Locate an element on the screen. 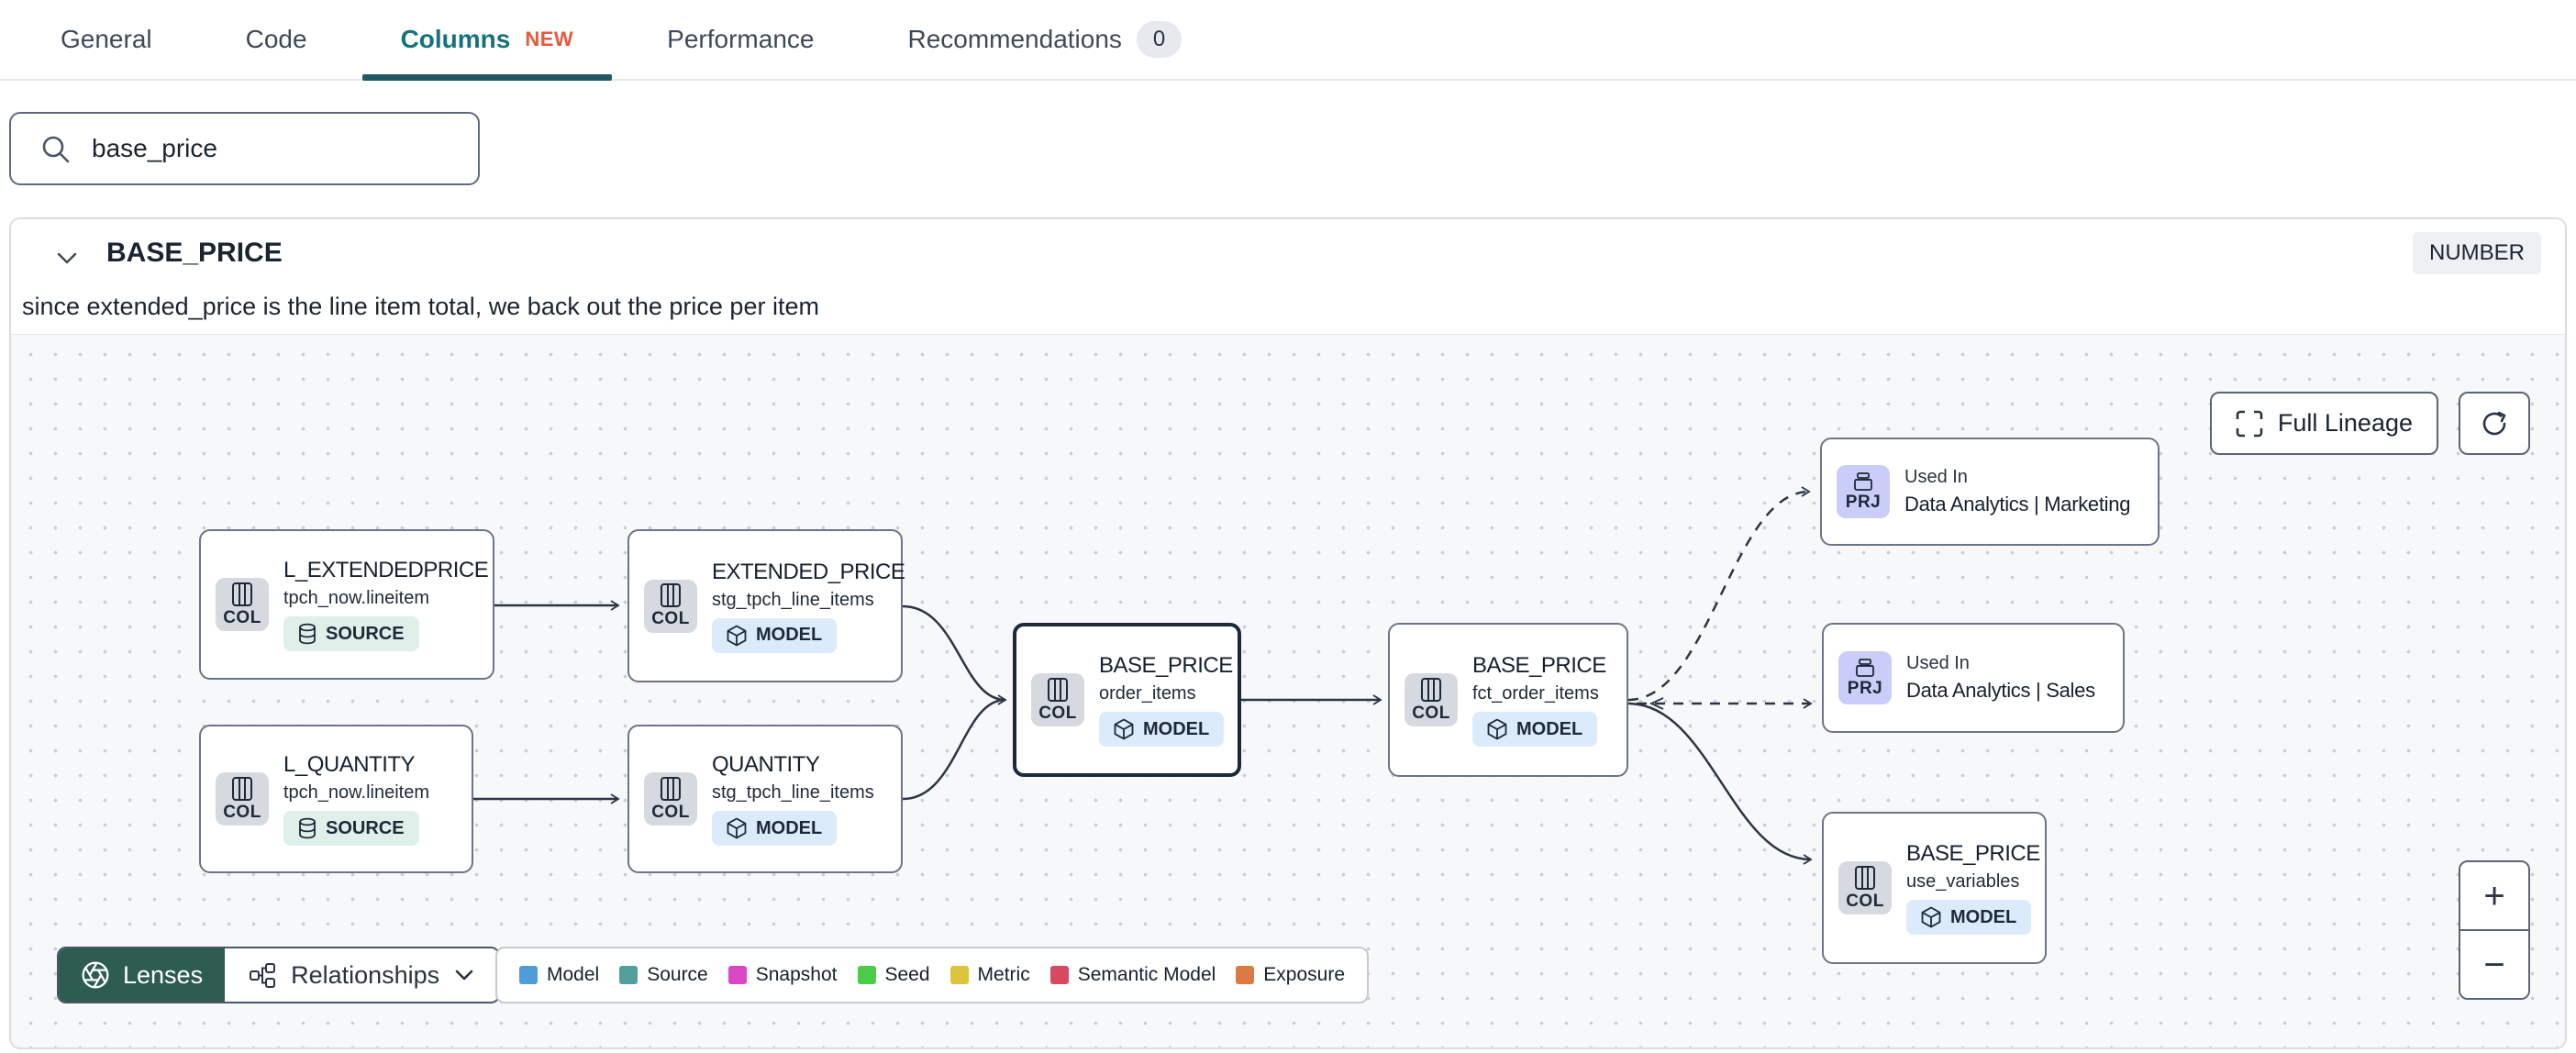 This screenshot has height=1053, width=2576. legend-item-model: Model is located at coordinates (559, 975).